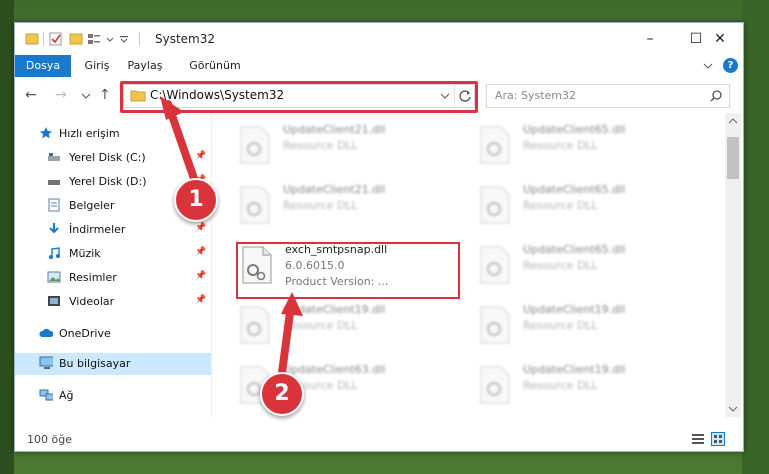 The width and height of the screenshot is (769, 474). What do you see at coordinates (196, 200) in the screenshot?
I see `callout-badge-1: 1` at bounding box center [196, 200].